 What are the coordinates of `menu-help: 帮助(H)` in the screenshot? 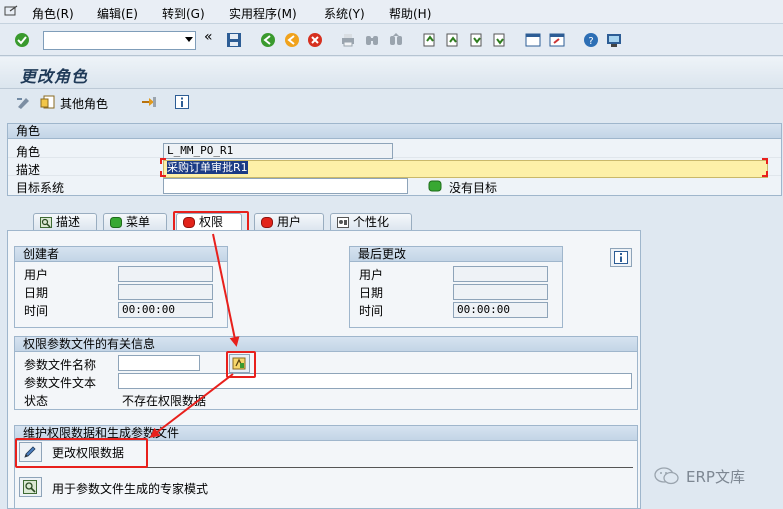 It's located at (410, 13).